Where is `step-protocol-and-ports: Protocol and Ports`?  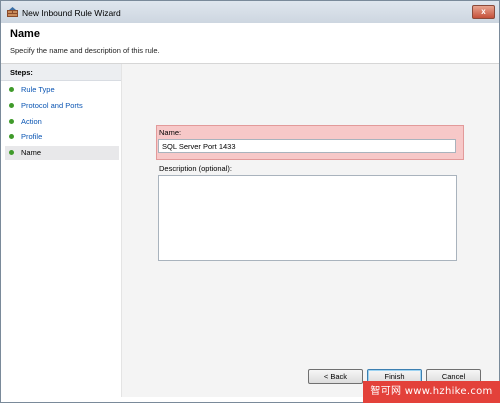
step-protocol-and-ports: Protocol and Ports is located at coordinates (62, 106).